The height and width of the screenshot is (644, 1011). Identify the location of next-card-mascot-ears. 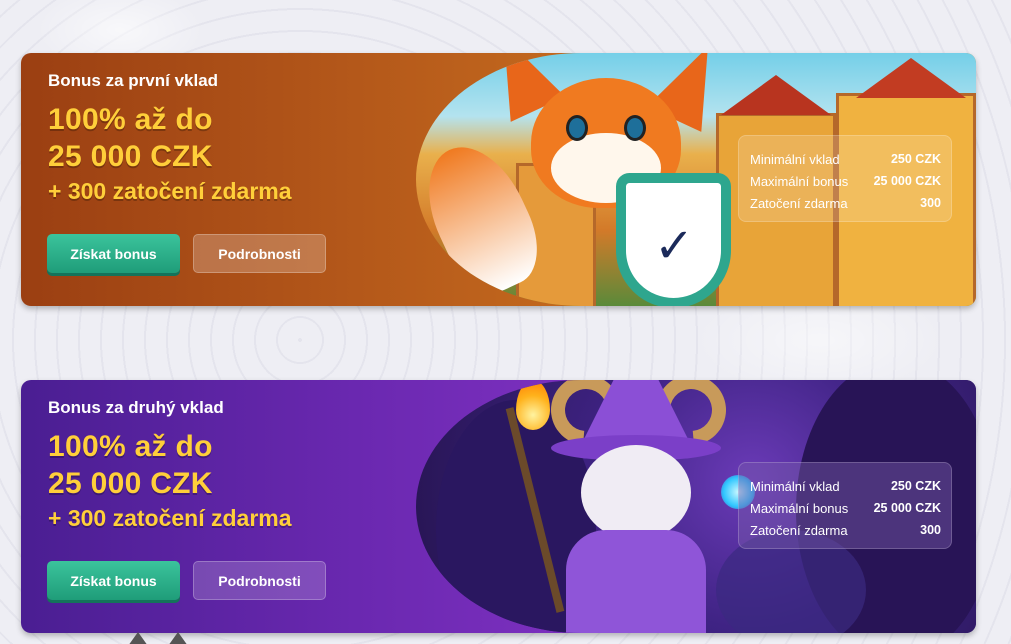
(158, 638).